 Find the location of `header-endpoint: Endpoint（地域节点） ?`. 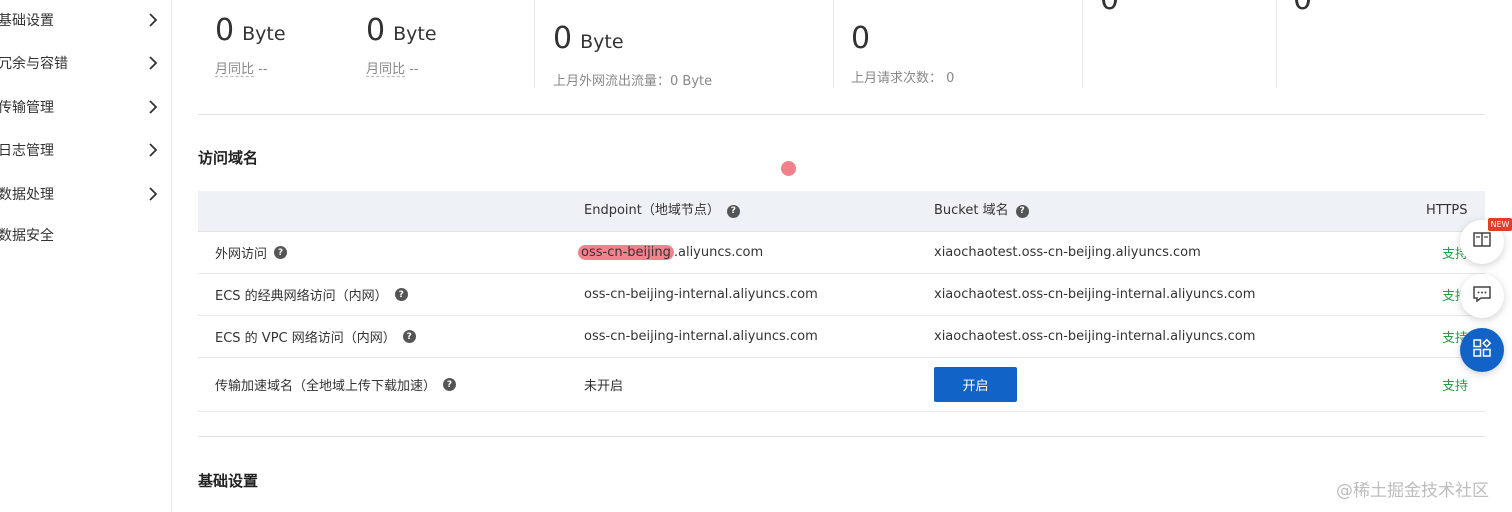

header-endpoint: Endpoint（地域节点） ? is located at coordinates (662, 211).